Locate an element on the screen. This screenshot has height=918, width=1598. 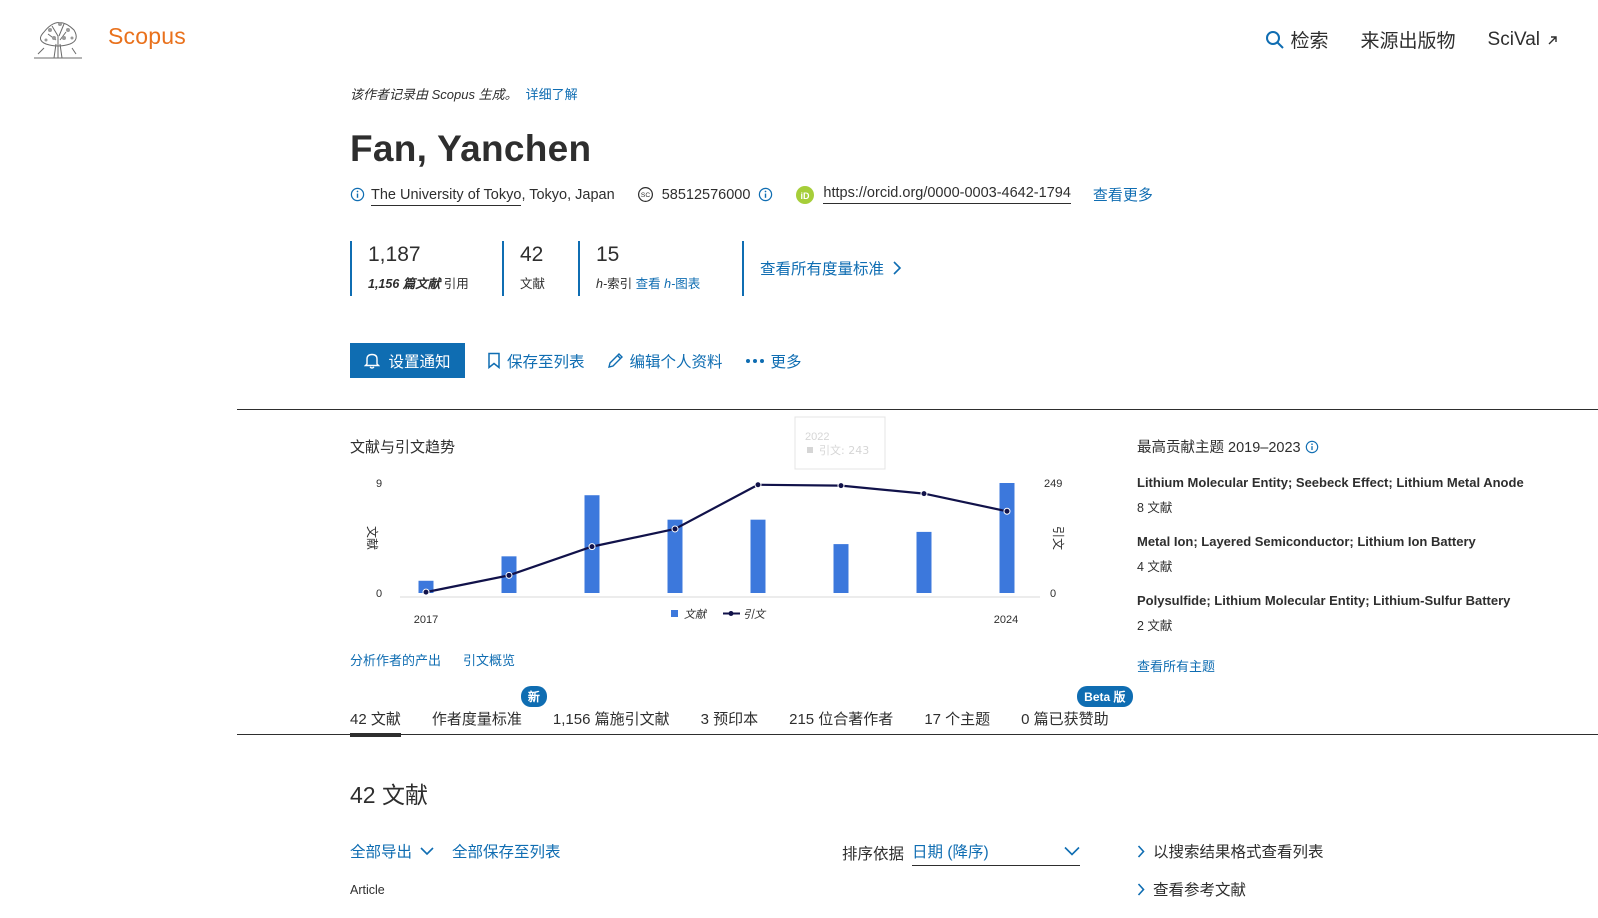
set-alert-button: 设置通知 is located at coordinates (407, 360).